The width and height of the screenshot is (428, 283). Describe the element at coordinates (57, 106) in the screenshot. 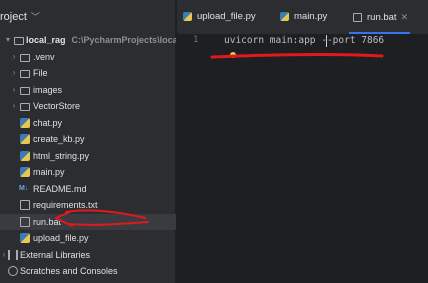

I see `tree-item-label: VectorStore` at that location.